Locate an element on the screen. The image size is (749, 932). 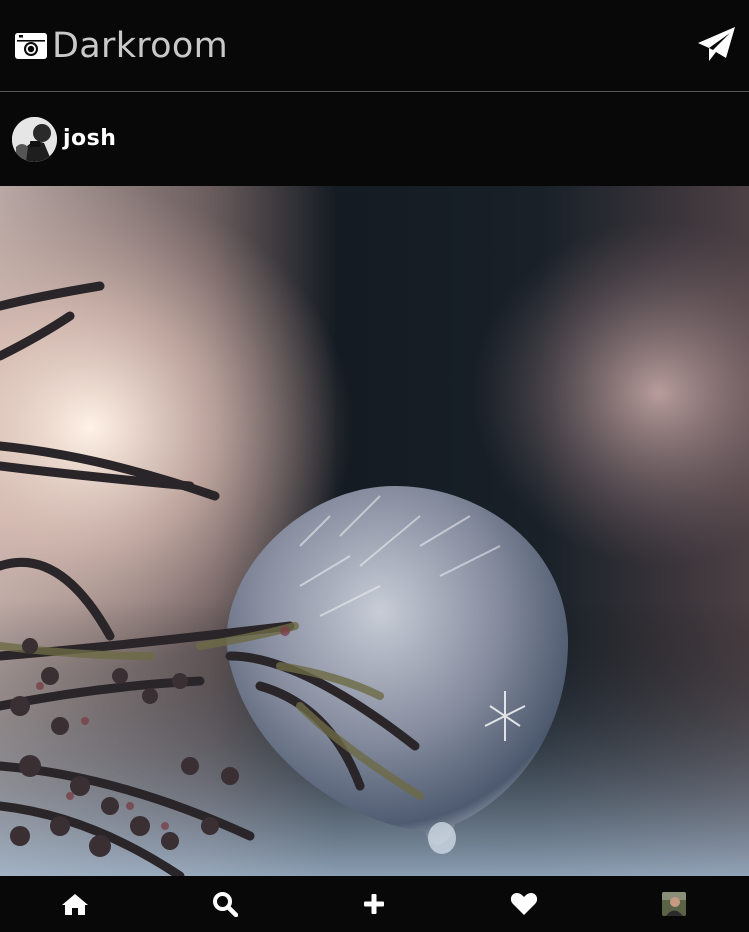
brand-logo: Darkroom is located at coordinates (121, 46).